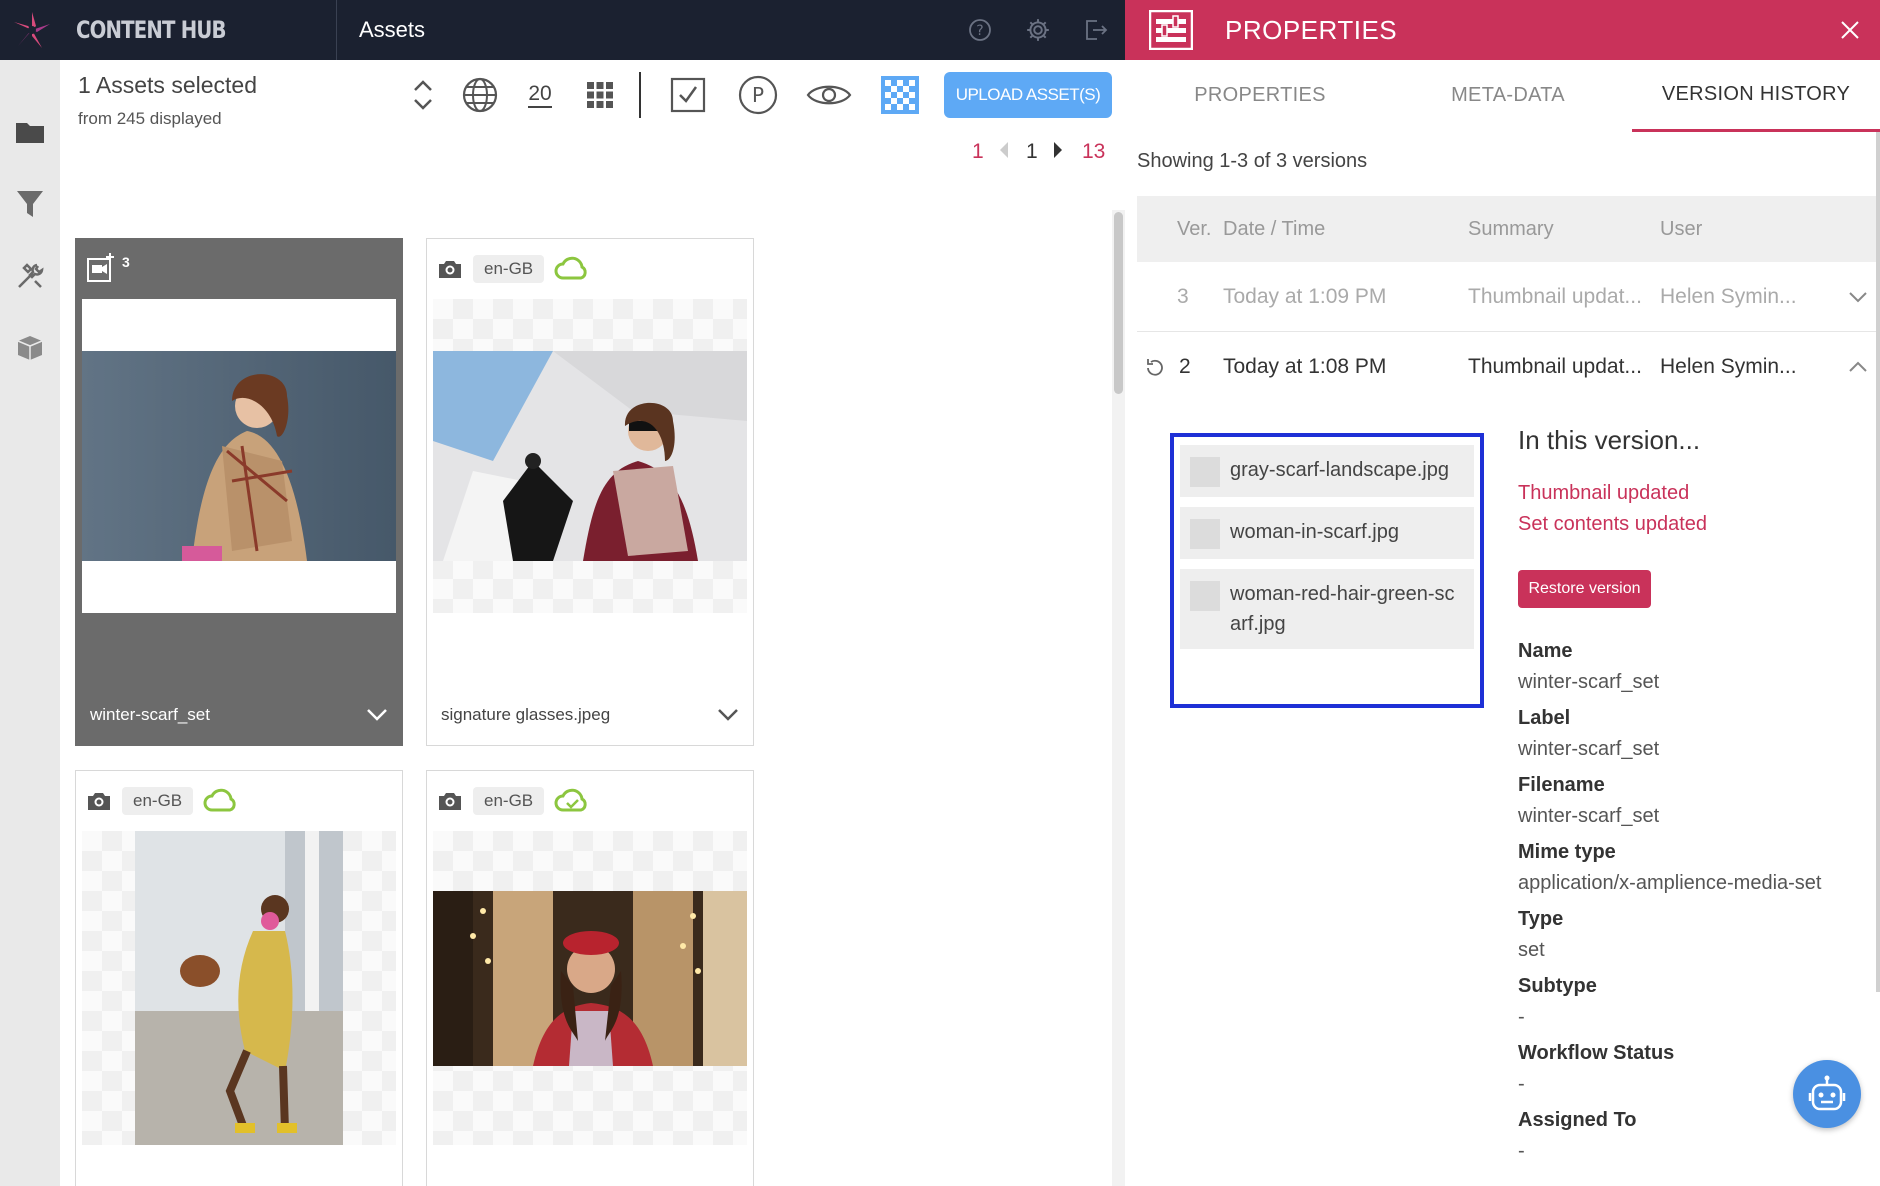 The width and height of the screenshot is (1880, 1186). I want to click on asset-card: en-GB signature glasses.jpeg, so click(590, 492).